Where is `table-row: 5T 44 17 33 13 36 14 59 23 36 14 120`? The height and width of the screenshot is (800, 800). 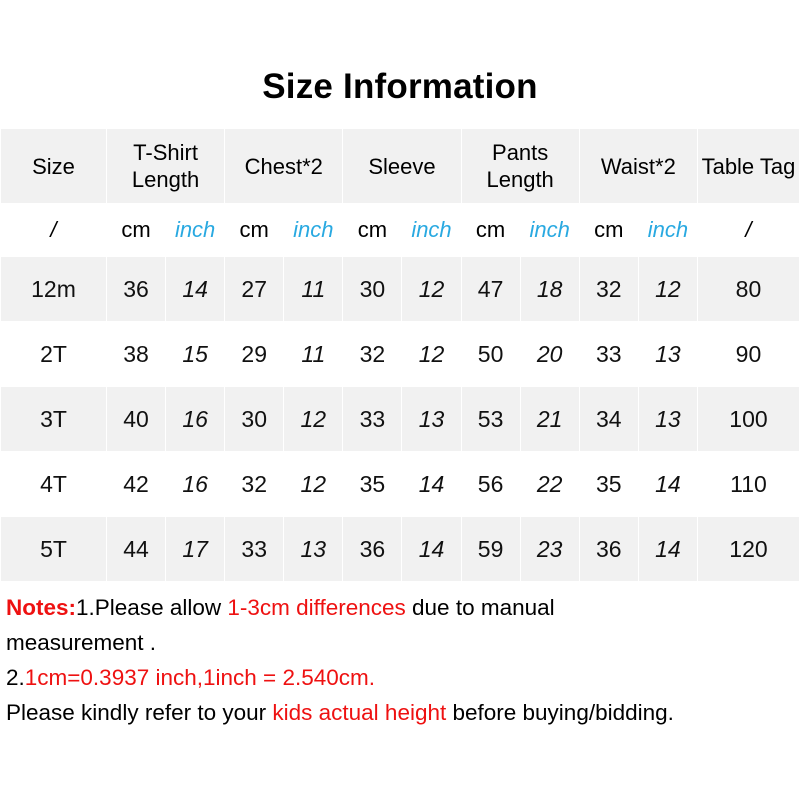
table-row: 5T 44 17 33 13 36 14 59 23 36 14 120 is located at coordinates (400, 549).